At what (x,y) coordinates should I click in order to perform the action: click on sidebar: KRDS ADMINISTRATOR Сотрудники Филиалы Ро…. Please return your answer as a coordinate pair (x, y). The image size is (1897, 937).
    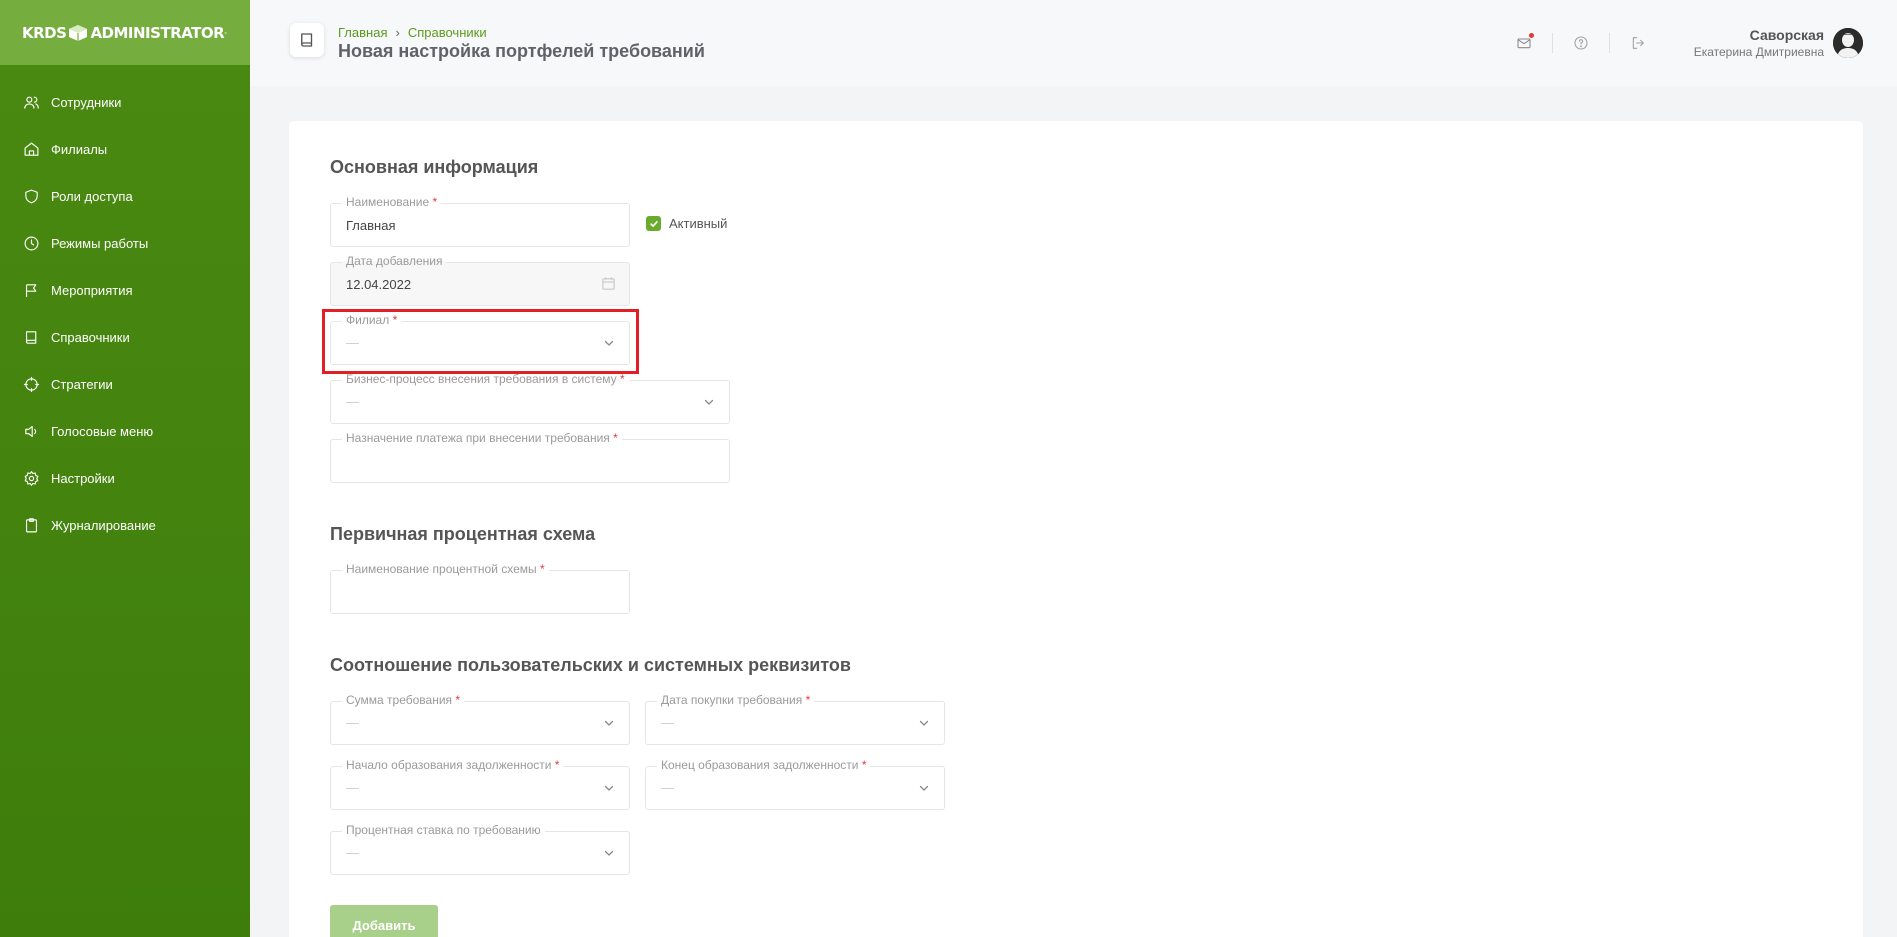
    Looking at the image, I should click on (125, 468).